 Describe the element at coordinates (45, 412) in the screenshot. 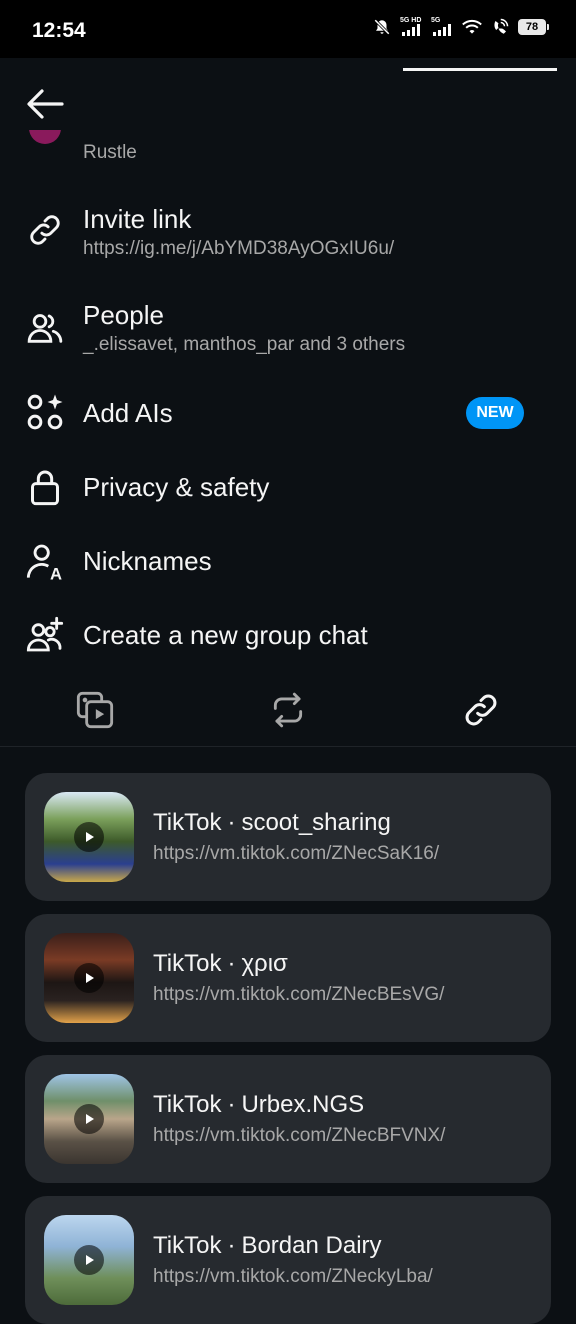

I see `add-ai-icon` at that location.